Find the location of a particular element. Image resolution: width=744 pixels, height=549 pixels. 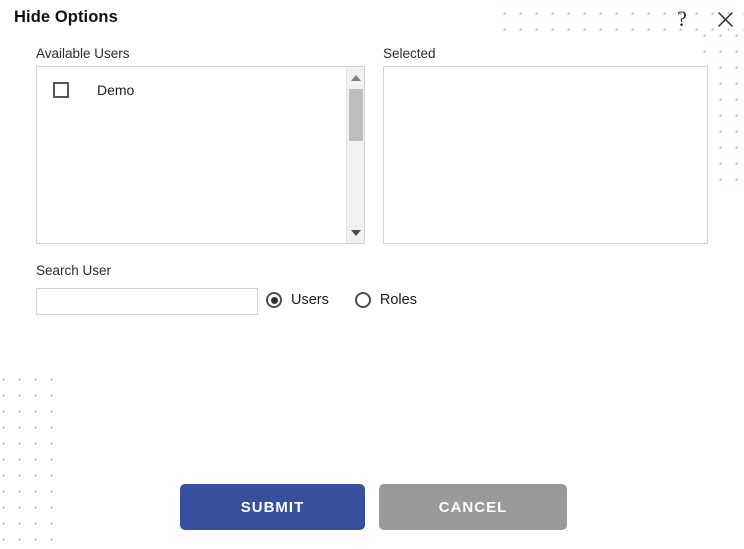

scrollbar-thumb is located at coordinates (356, 115).